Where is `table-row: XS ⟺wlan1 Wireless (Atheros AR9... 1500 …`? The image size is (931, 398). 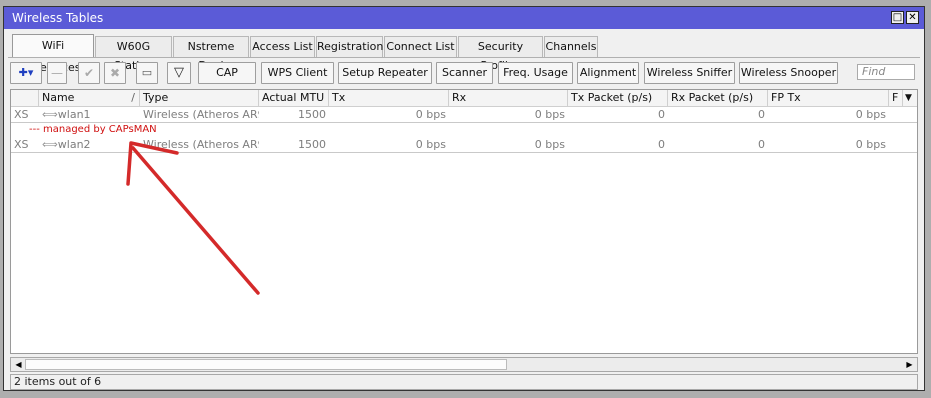
table-row: XS ⟺wlan1 Wireless (Atheros AR9... 1500 … is located at coordinates (464, 115).